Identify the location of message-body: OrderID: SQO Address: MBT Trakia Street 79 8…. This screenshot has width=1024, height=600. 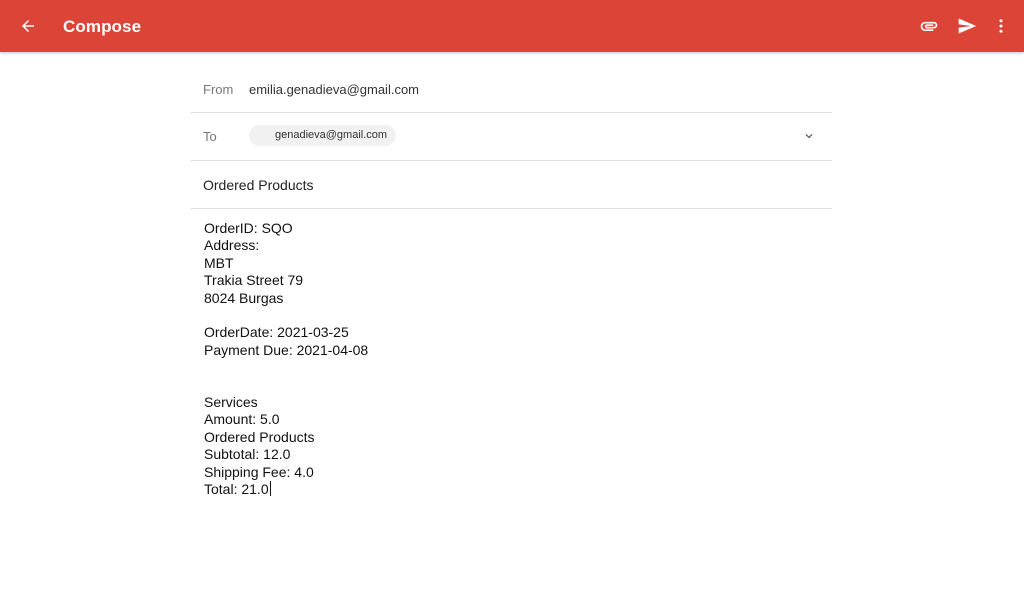
(286, 359).